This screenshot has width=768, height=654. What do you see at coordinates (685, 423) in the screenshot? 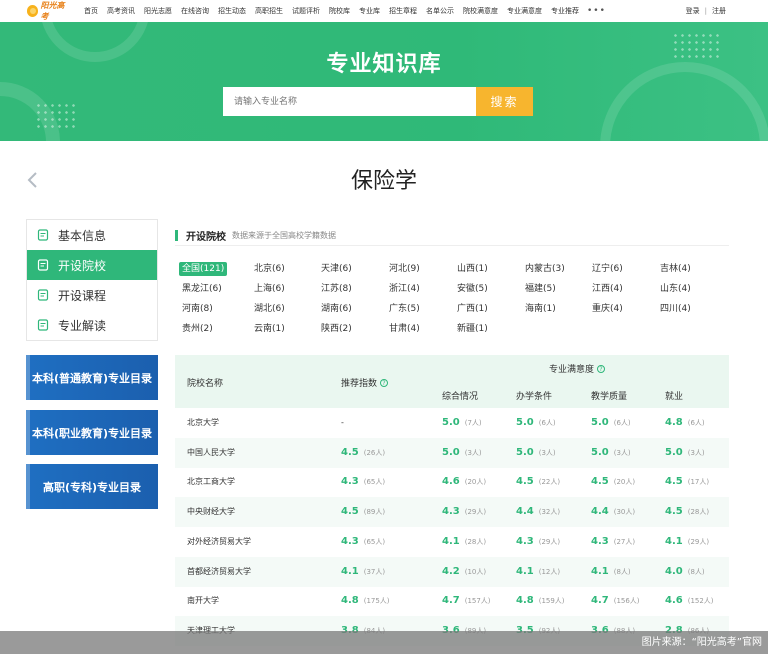
I see `satisfaction-cell: 4.8 (6人)` at bounding box center [685, 423].